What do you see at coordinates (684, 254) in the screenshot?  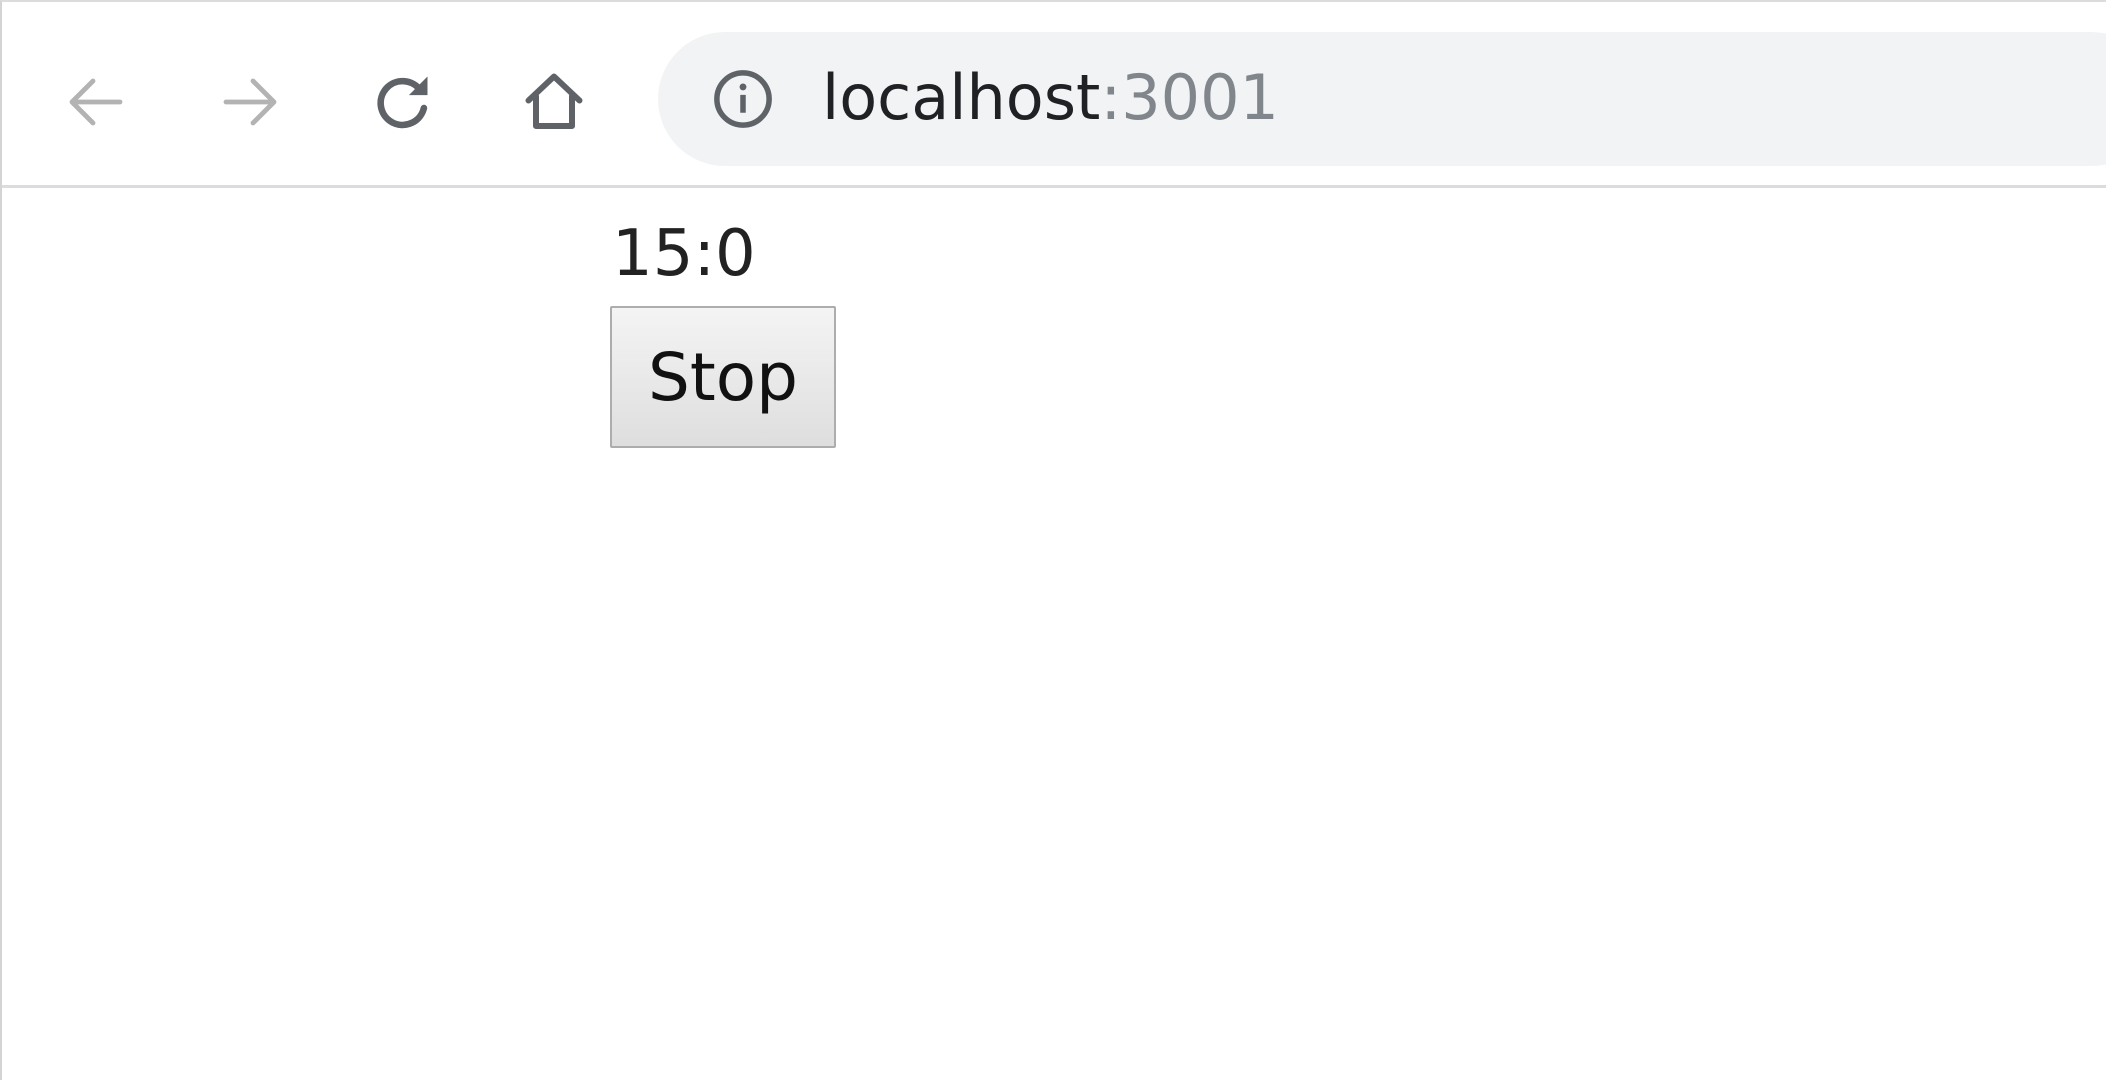 I see `timer-display: 15:0` at bounding box center [684, 254].